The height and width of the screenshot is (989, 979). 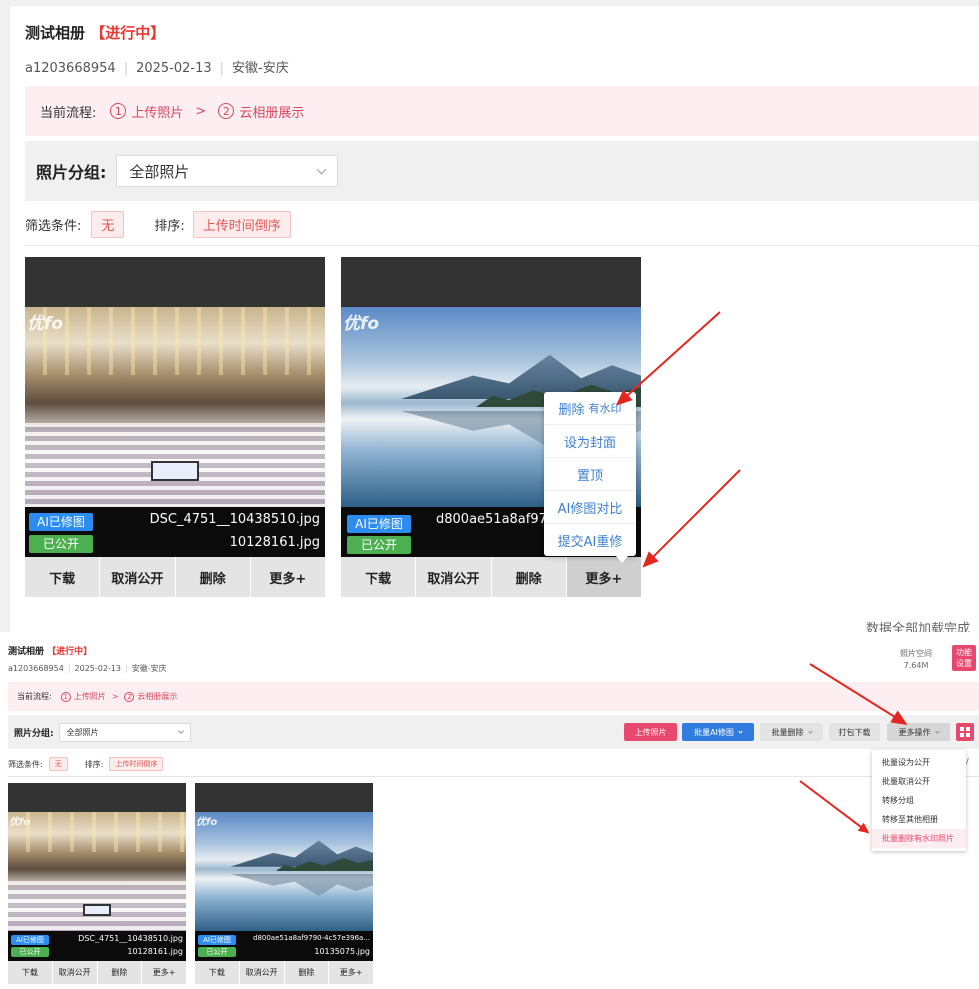 I want to click on more-operations-dropdown: 批量设为公开 批量取消公开 转移分组 转移至其他相册 批量删除有水印照片, so click(x=919, y=800).